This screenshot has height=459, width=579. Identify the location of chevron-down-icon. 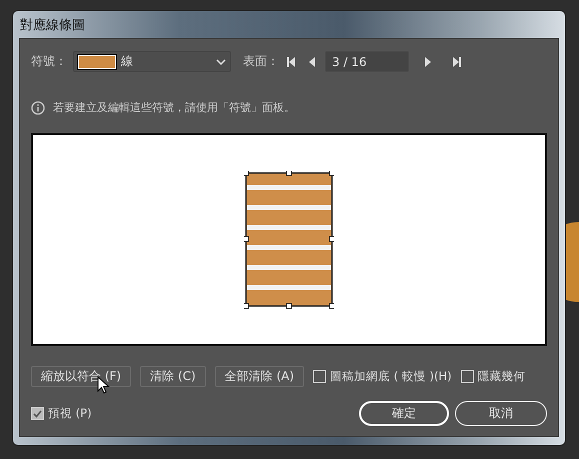
(221, 61).